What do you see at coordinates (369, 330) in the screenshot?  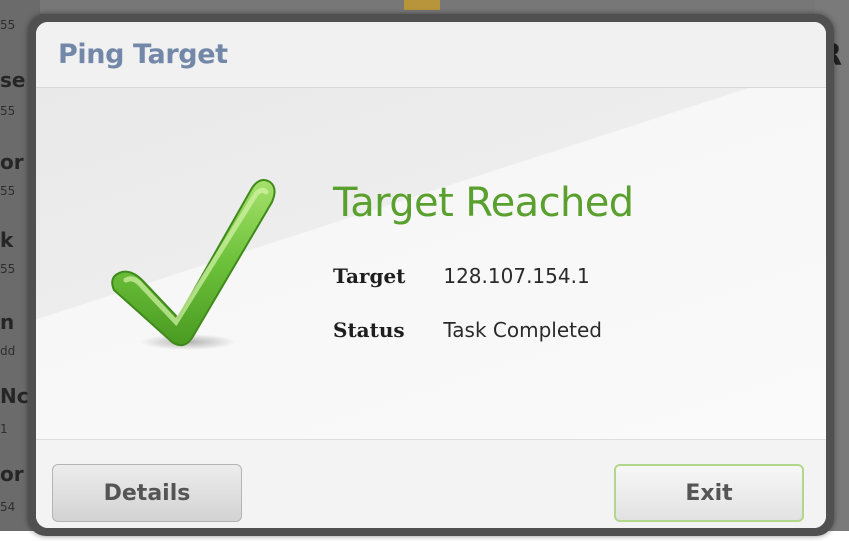 I see `status-label: Status` at bounding box center [369, 330].